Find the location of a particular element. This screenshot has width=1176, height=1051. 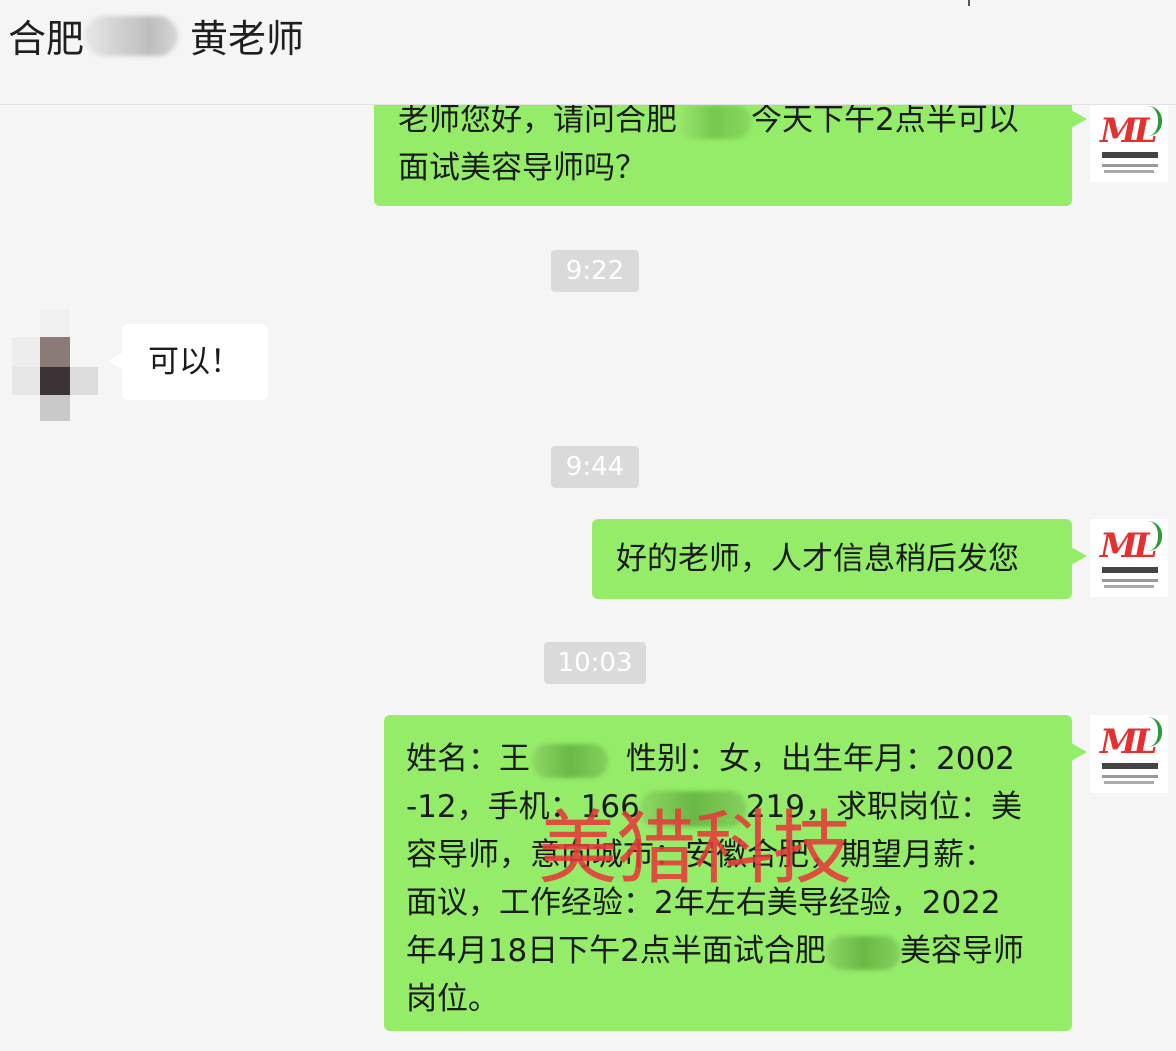

watermark-text: 美猎科技 is located at coordinates (695, 848).